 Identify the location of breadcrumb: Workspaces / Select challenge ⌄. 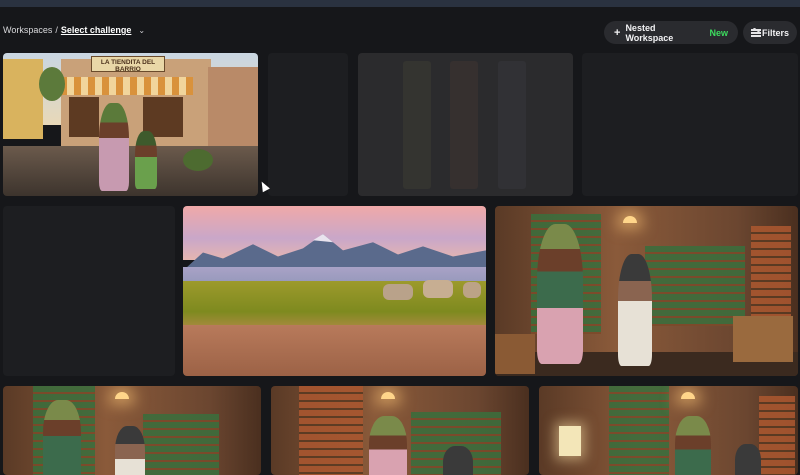
(74, 30).